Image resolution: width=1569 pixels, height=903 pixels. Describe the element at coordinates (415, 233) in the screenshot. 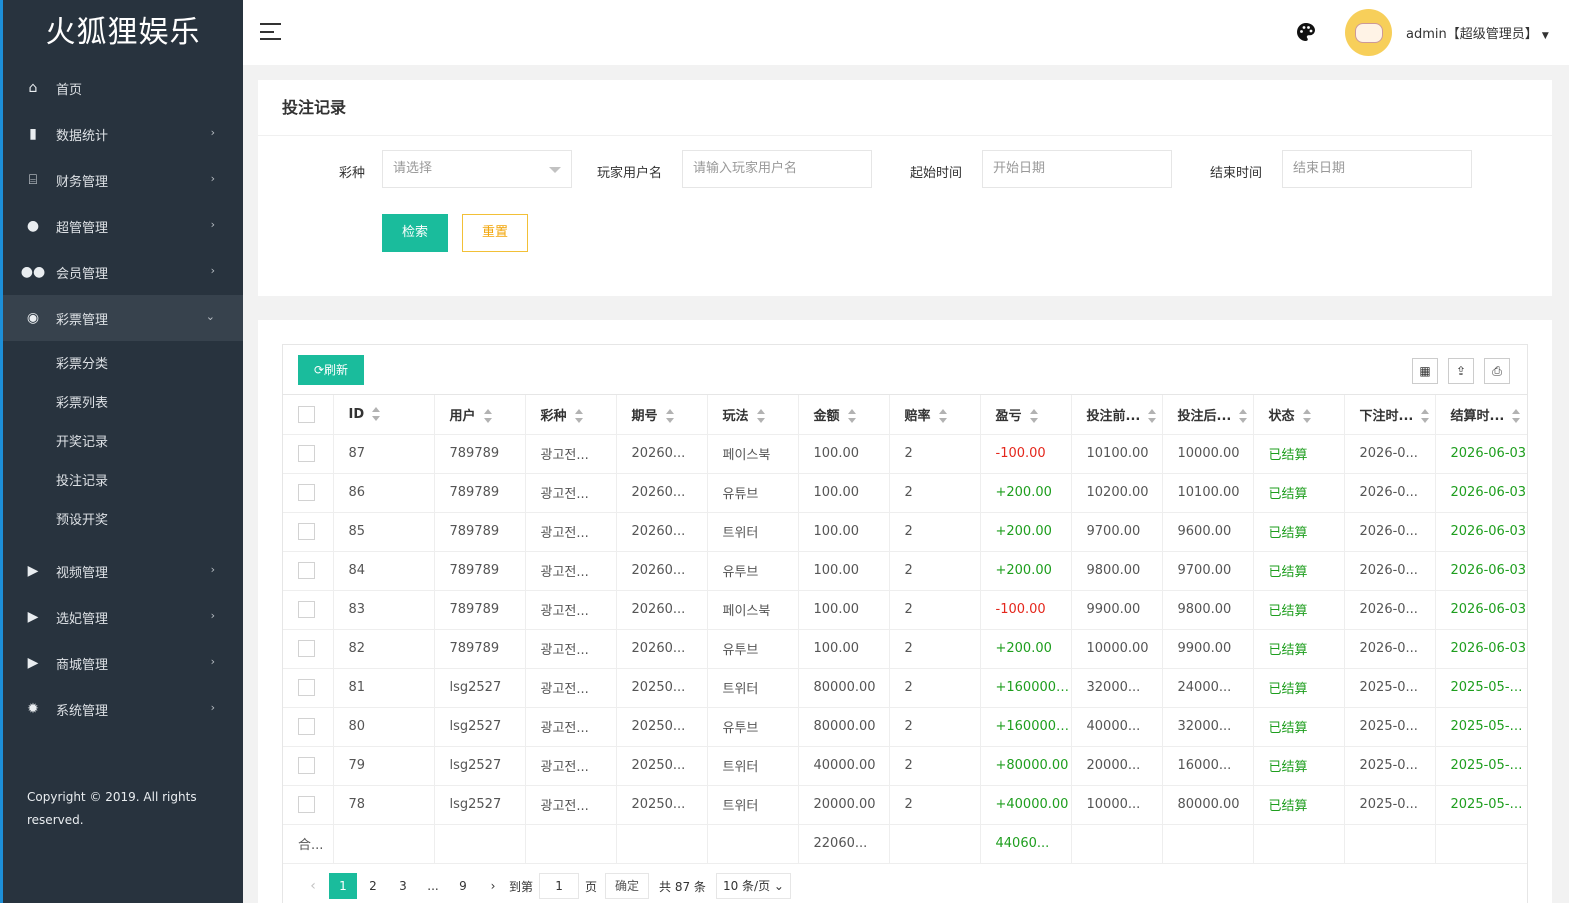

I see `search-button: 检索` at that location.